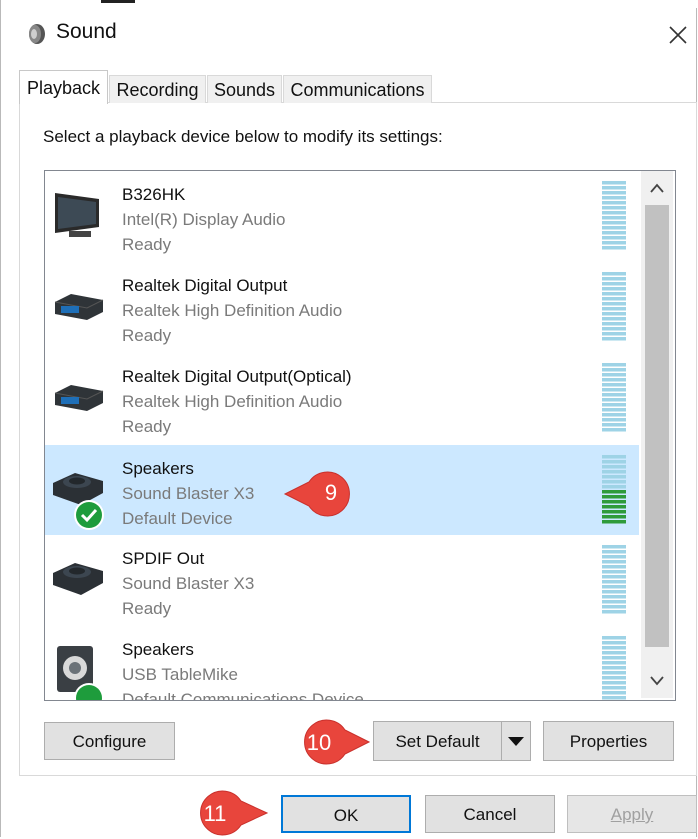 The height and width of the screenshot is (839, 698). Describe the element at coordinates (163, 558) in the screenshot. I see `device-name: SPDIF Out` at that location.